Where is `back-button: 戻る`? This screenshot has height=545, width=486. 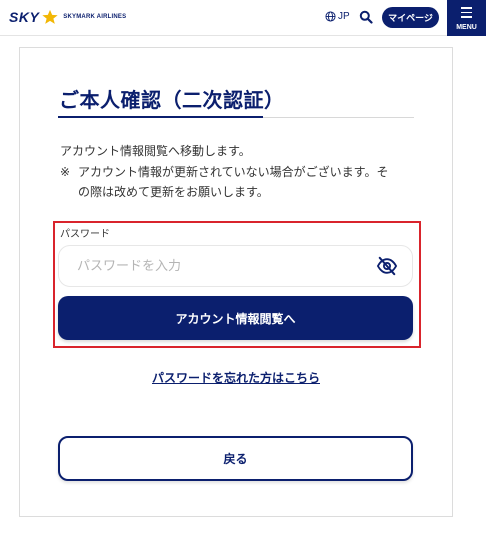 back-button: 戻る is located at coordinates (235, 458).